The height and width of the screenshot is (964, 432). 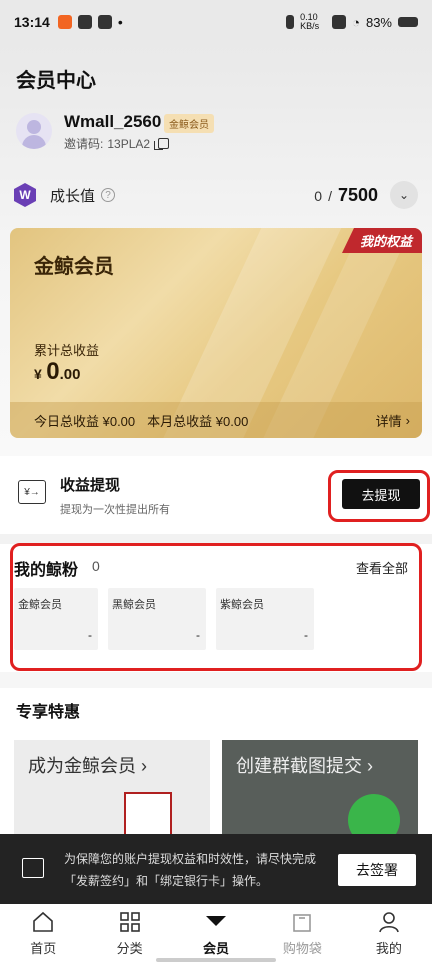 I want to click on tab-member: 会员, so click(x=216, y=934).